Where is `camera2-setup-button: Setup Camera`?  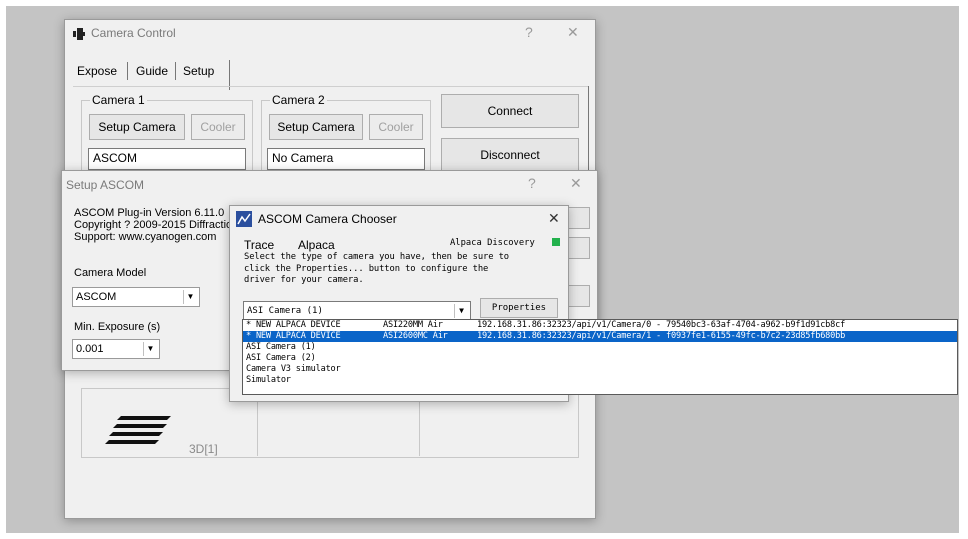 camera2-setup-button: Setup Camera is located at coordinates (316, 127).